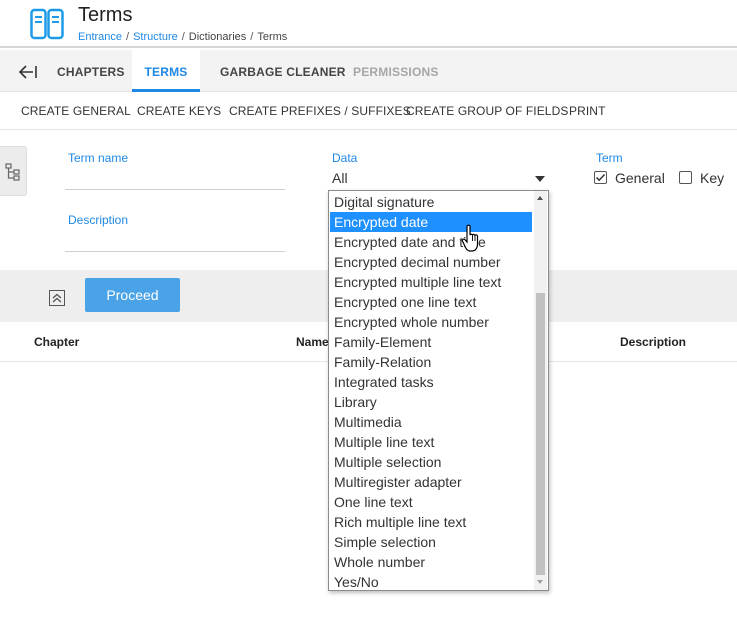 Image resolution: width=737 pixels, height=627 pixels. I want to click on tab-terms: TERMS, so click(166, 71).